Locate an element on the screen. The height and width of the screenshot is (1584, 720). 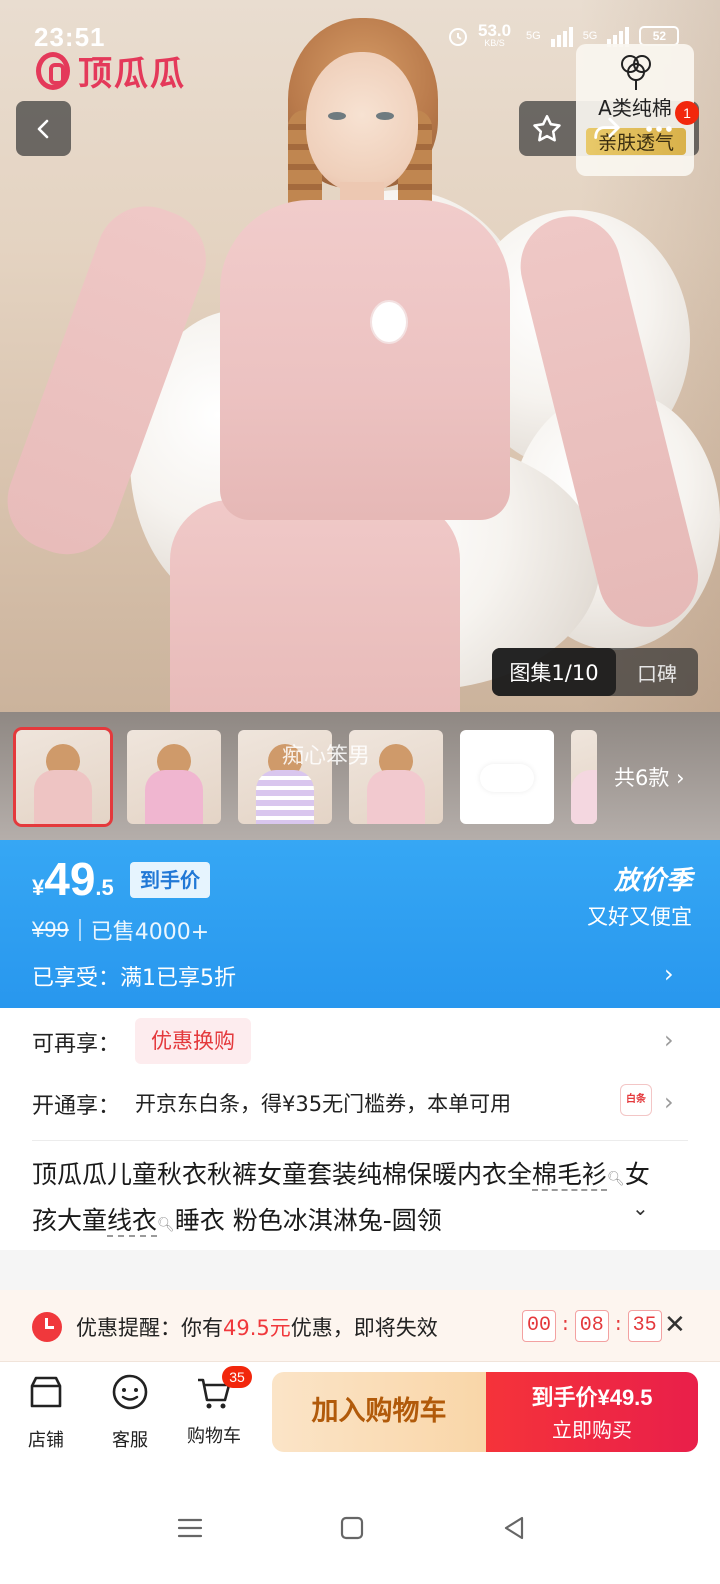
price-integer: 49 is located at coordinates (70, 879).